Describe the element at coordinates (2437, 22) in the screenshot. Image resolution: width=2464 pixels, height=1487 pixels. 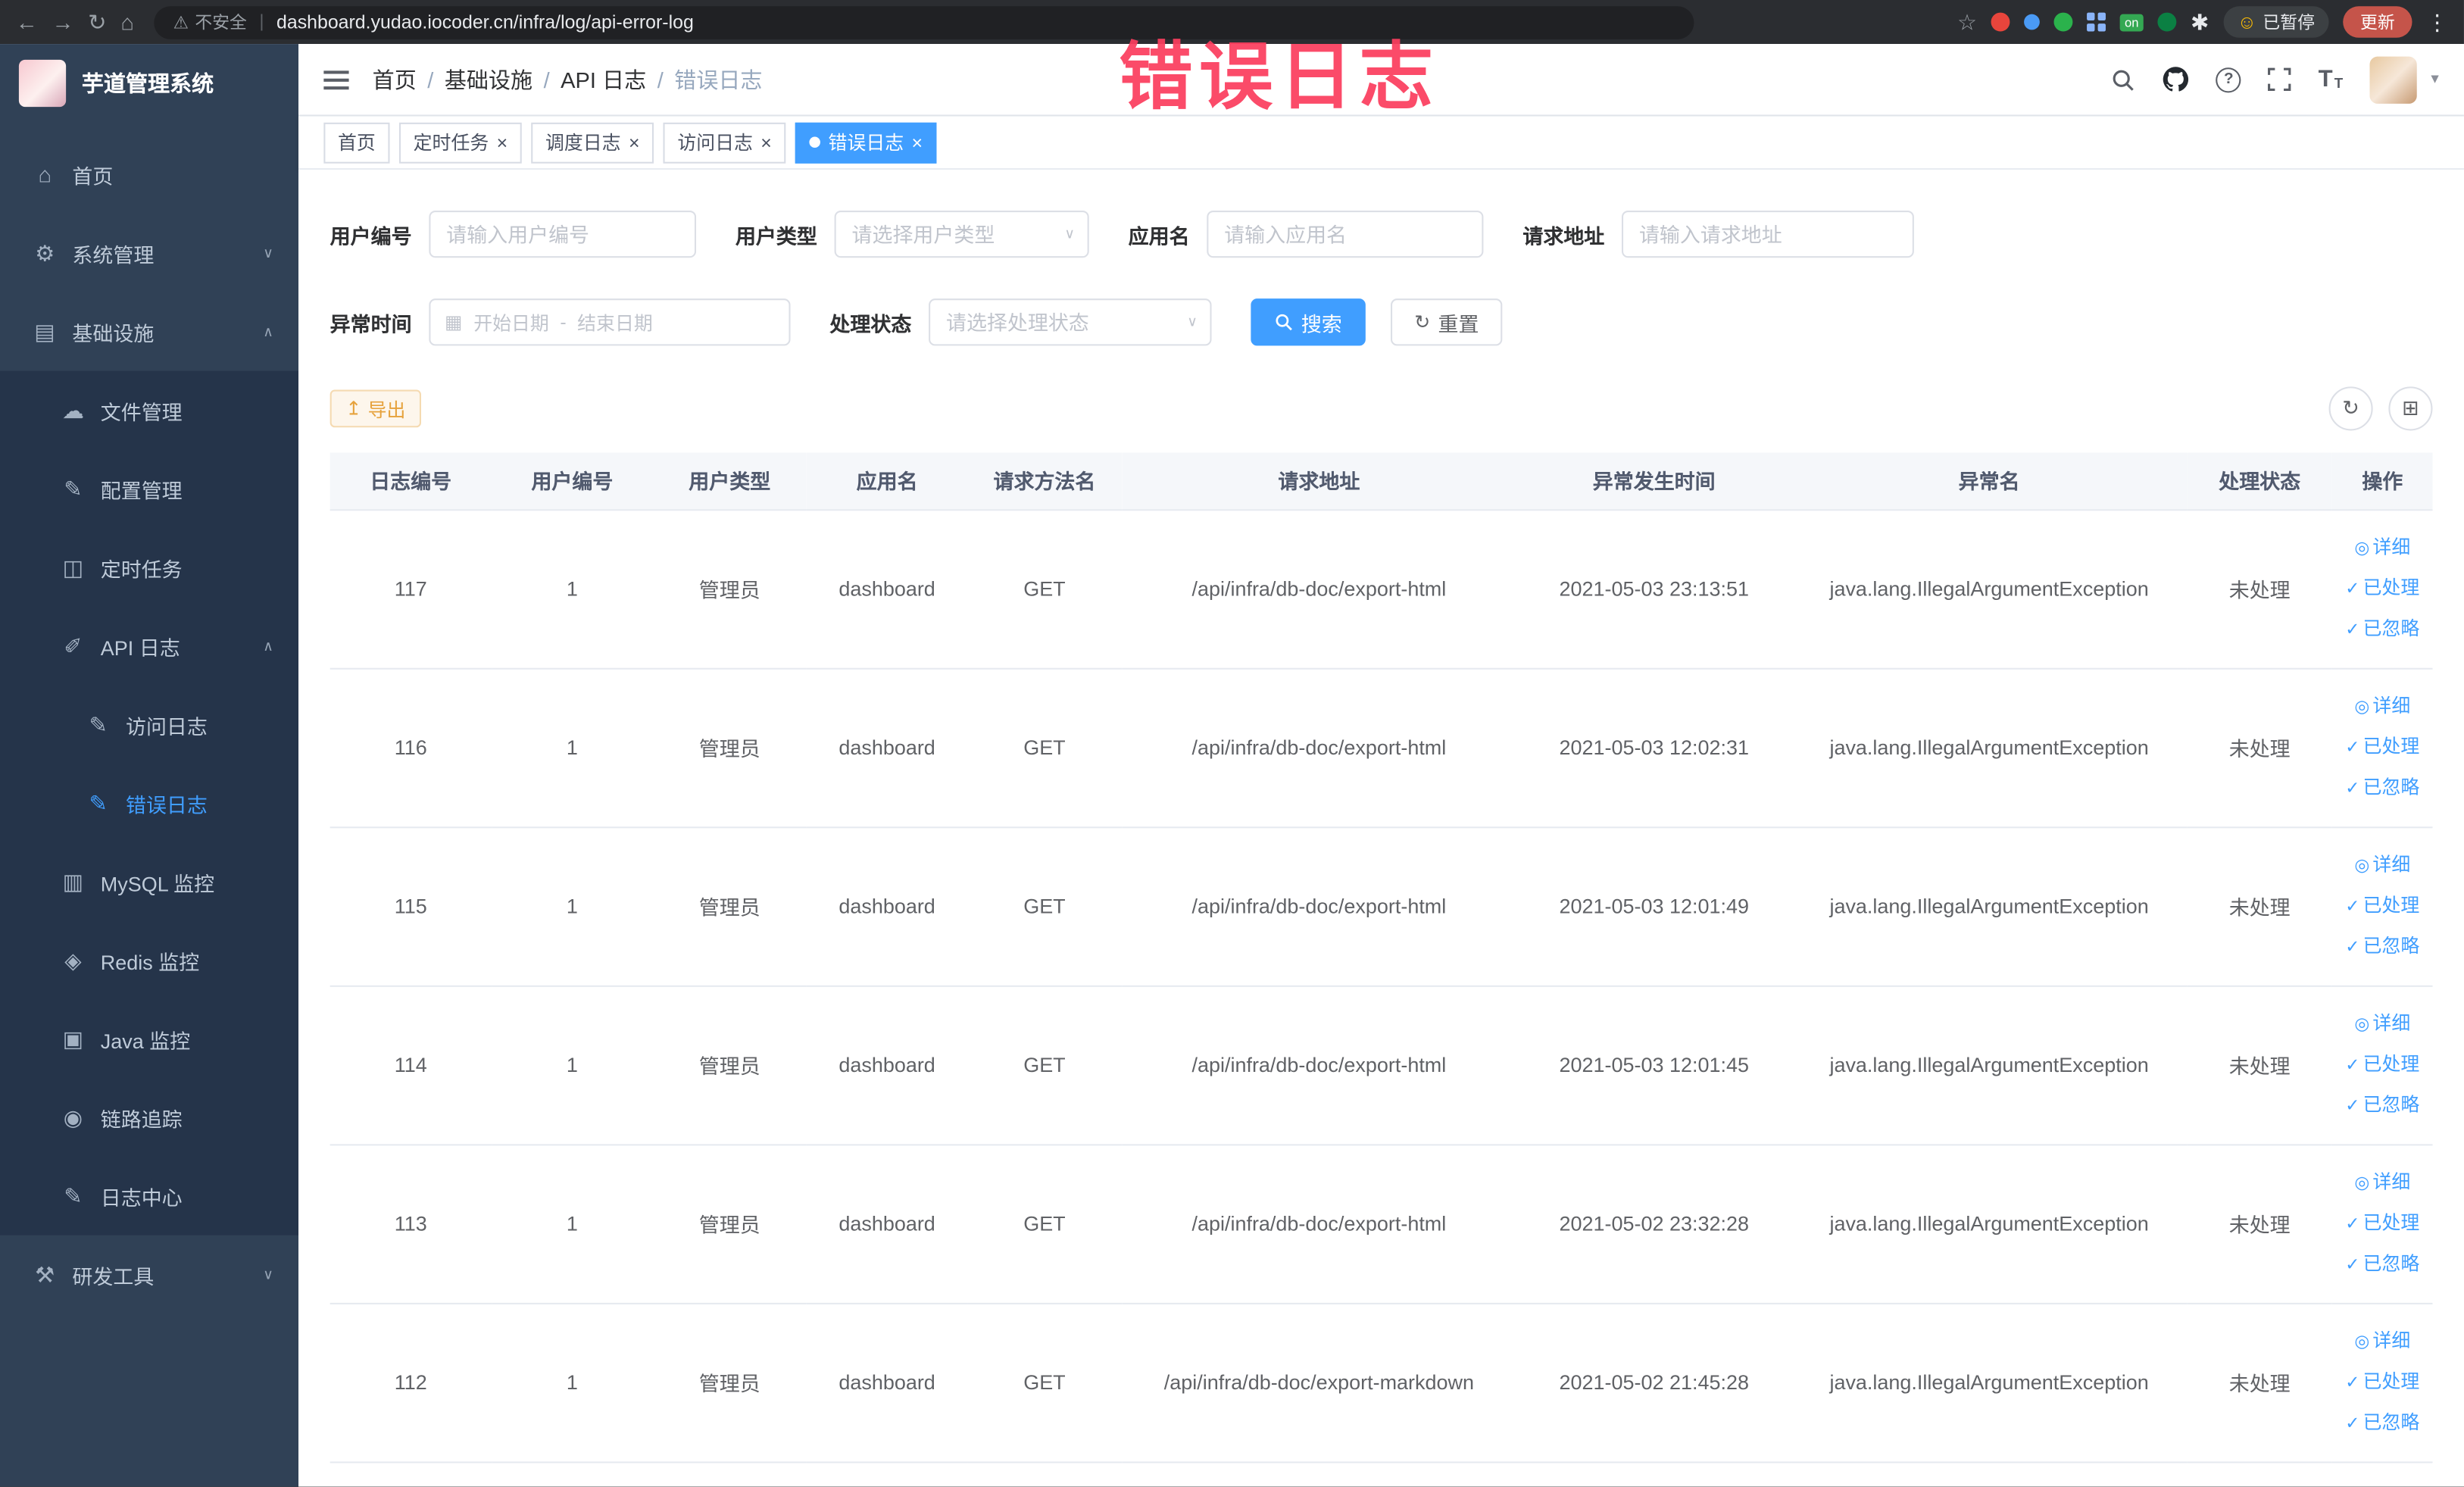
I see `browser-menu-kebab-icon: ⋮` at that location.